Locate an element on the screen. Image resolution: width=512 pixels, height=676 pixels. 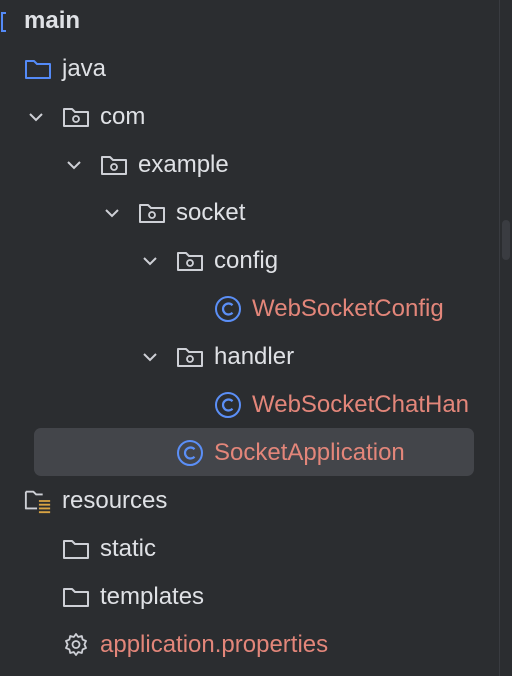
tree-item-websocketconfig: WebSocketConfig is located at coordinates (250, 309).